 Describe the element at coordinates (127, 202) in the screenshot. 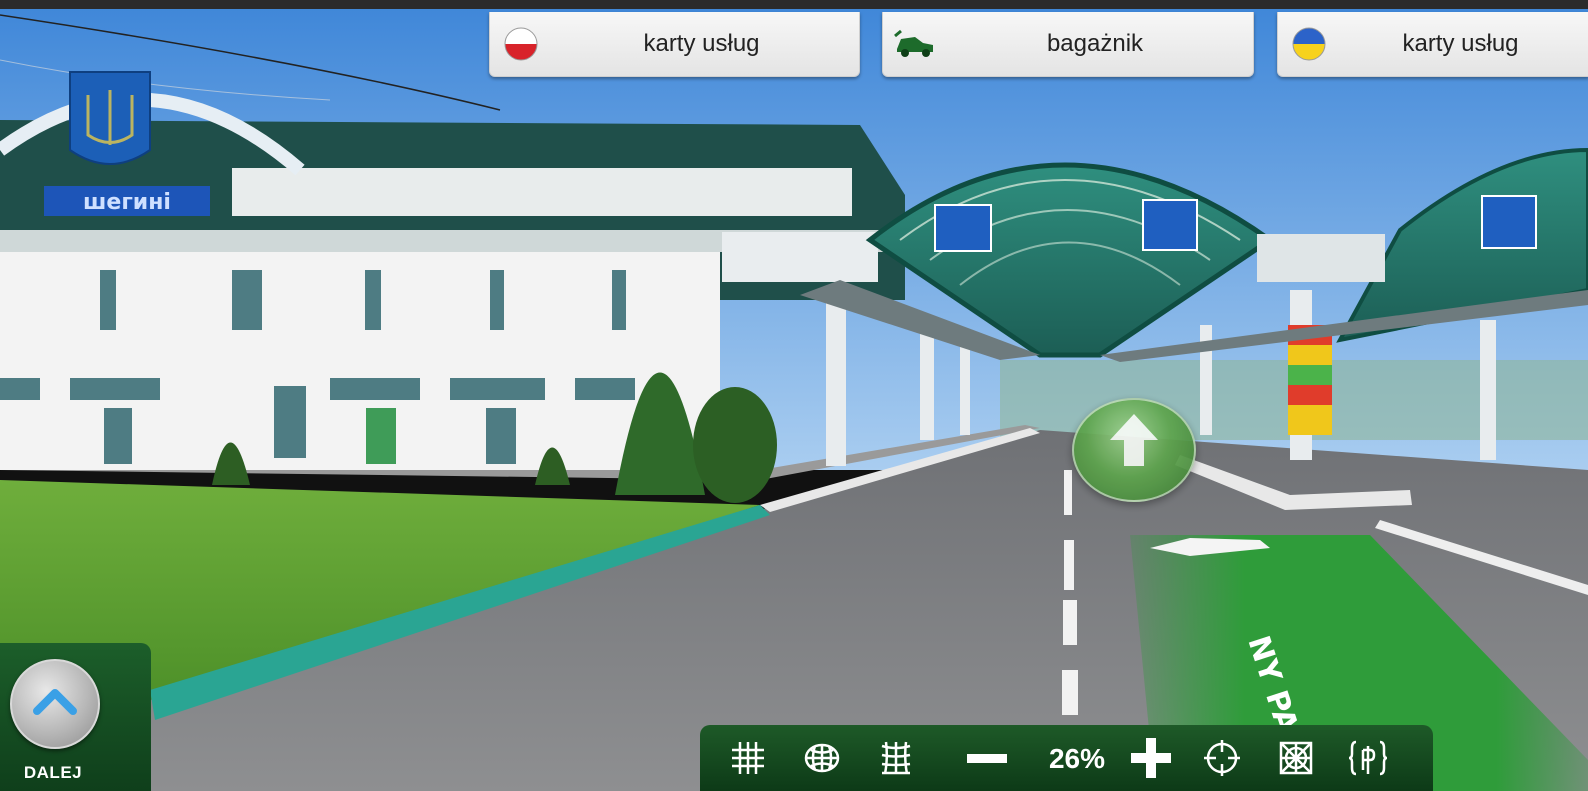

I see `building-sign: шегині` at that location.